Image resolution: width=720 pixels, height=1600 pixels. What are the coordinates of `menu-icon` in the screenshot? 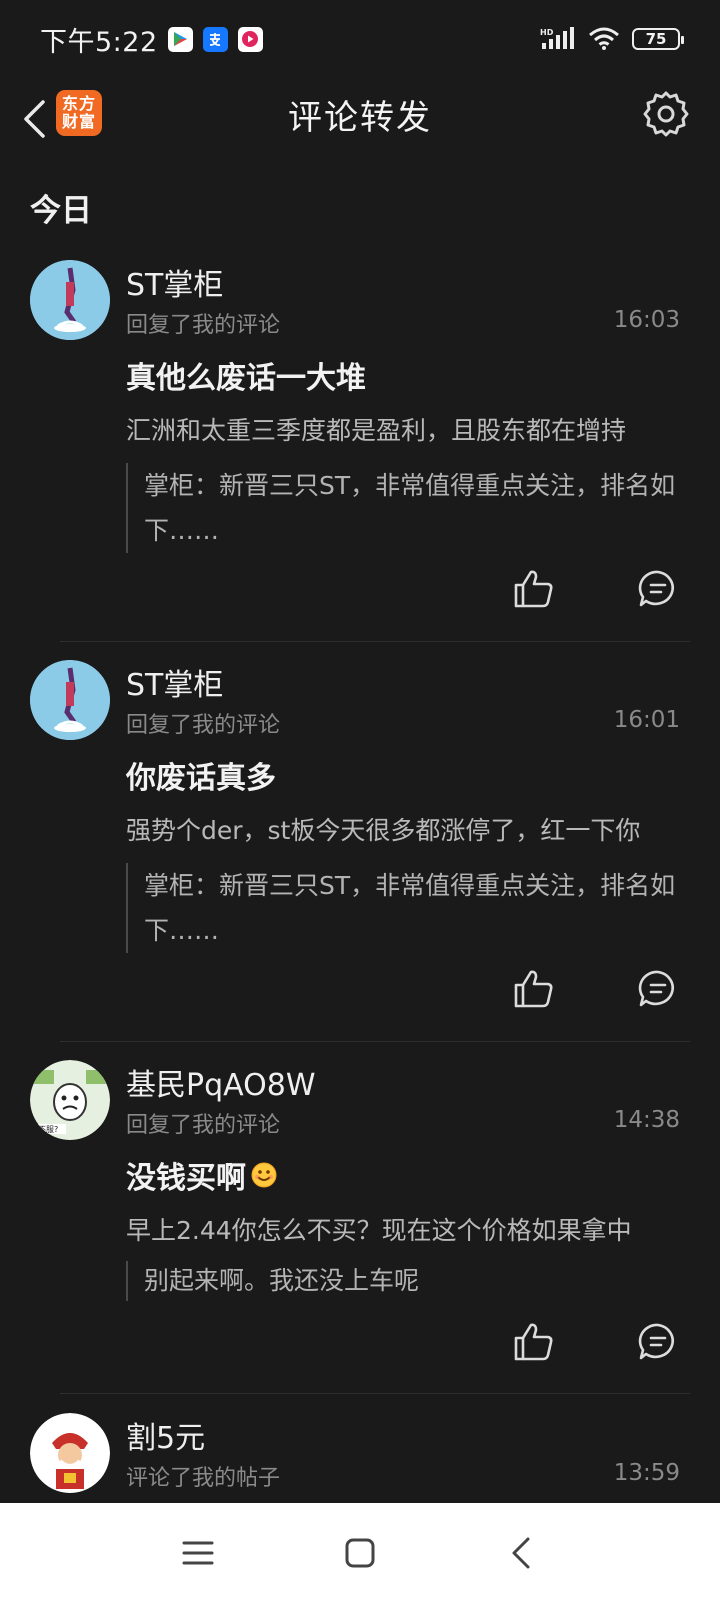 It's located at (198, 1553).